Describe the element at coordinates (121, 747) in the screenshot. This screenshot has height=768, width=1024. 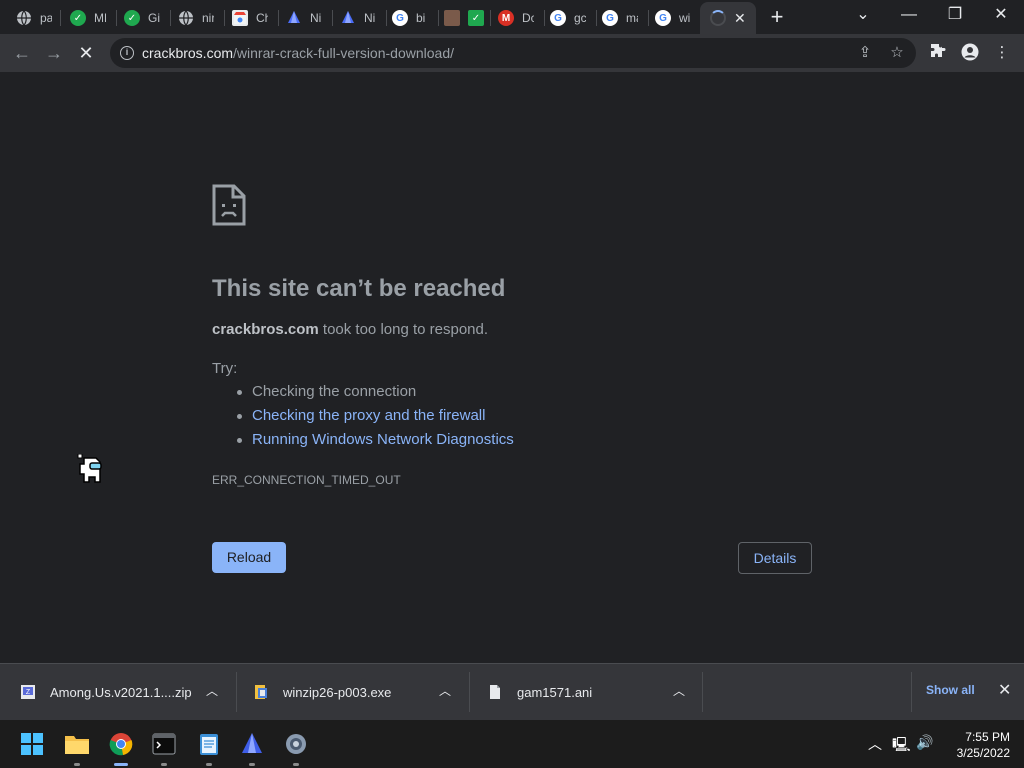
I see `taskbar-chrome` at that location.